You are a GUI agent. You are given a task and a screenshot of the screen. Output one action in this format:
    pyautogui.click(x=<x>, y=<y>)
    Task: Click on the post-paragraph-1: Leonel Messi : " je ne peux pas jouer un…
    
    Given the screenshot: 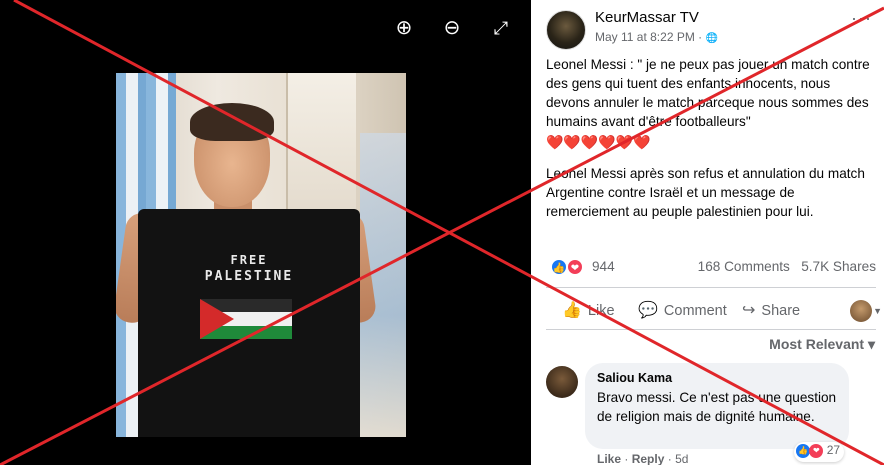 What is the action you would take?
    pyautogui.click(x=708, y=93)
    